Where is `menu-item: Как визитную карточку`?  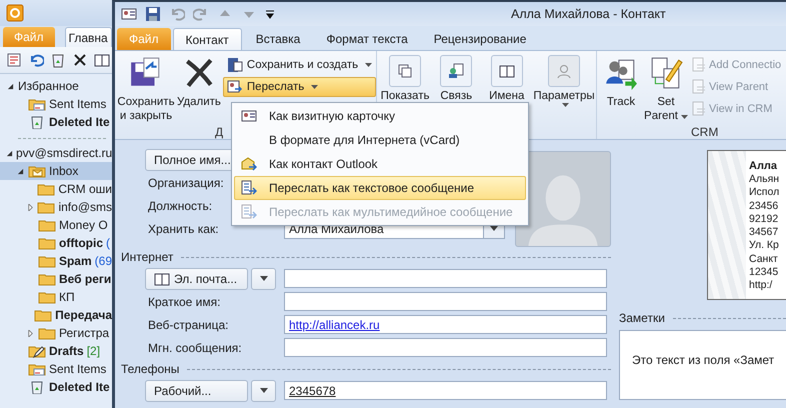
menu-item: Как визитную карточку is located at coordinates (380, 116).